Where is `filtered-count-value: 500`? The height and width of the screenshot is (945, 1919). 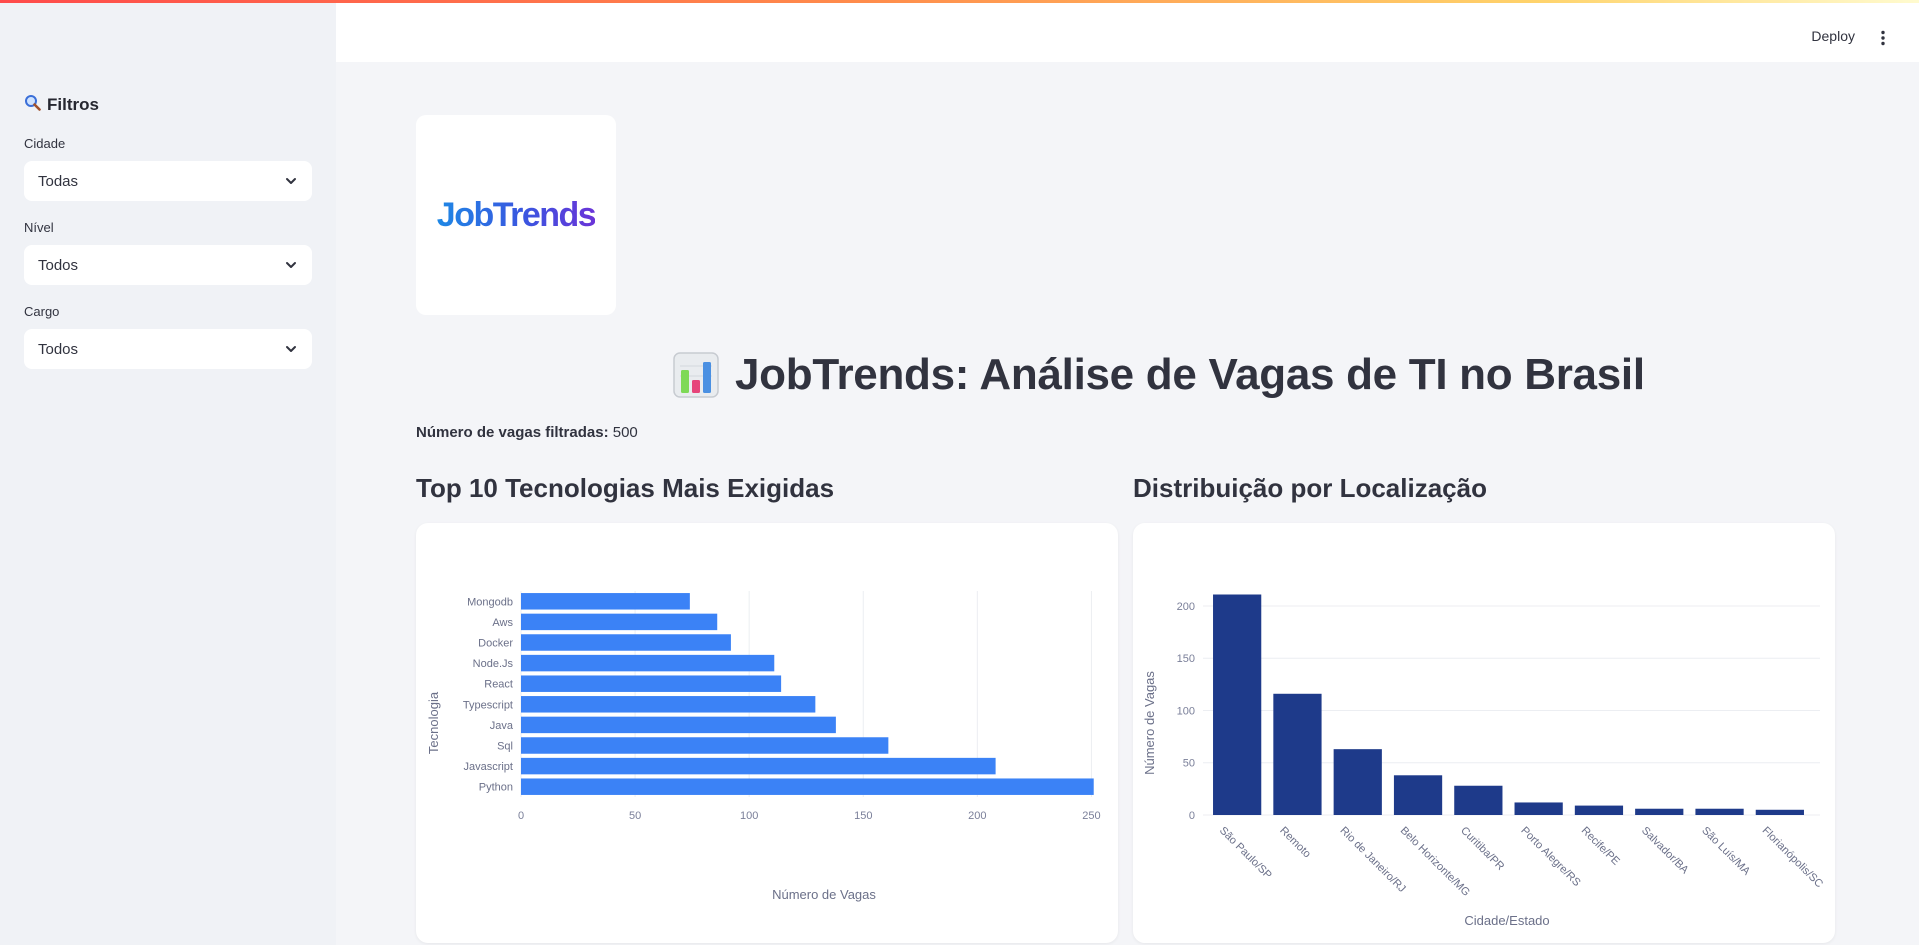 filtered-count-value: 500 is located at coordinates (625, 432).